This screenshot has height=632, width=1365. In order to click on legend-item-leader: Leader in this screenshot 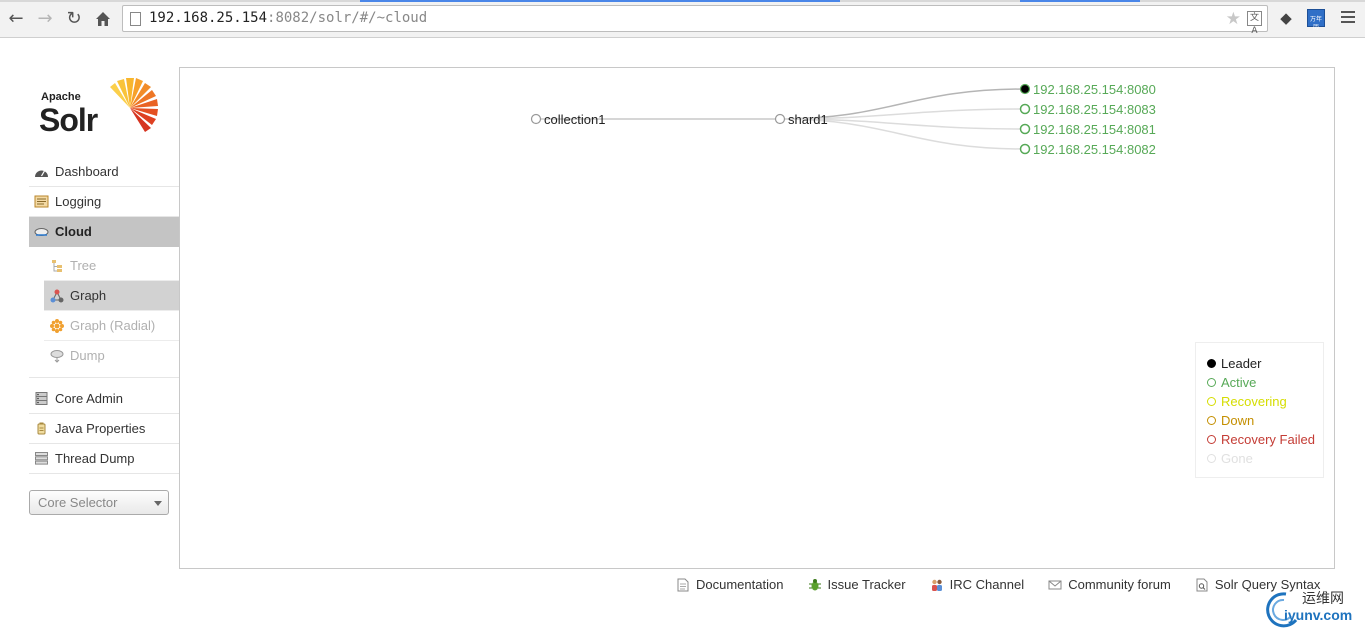, I will do `click(1265, 363)`.